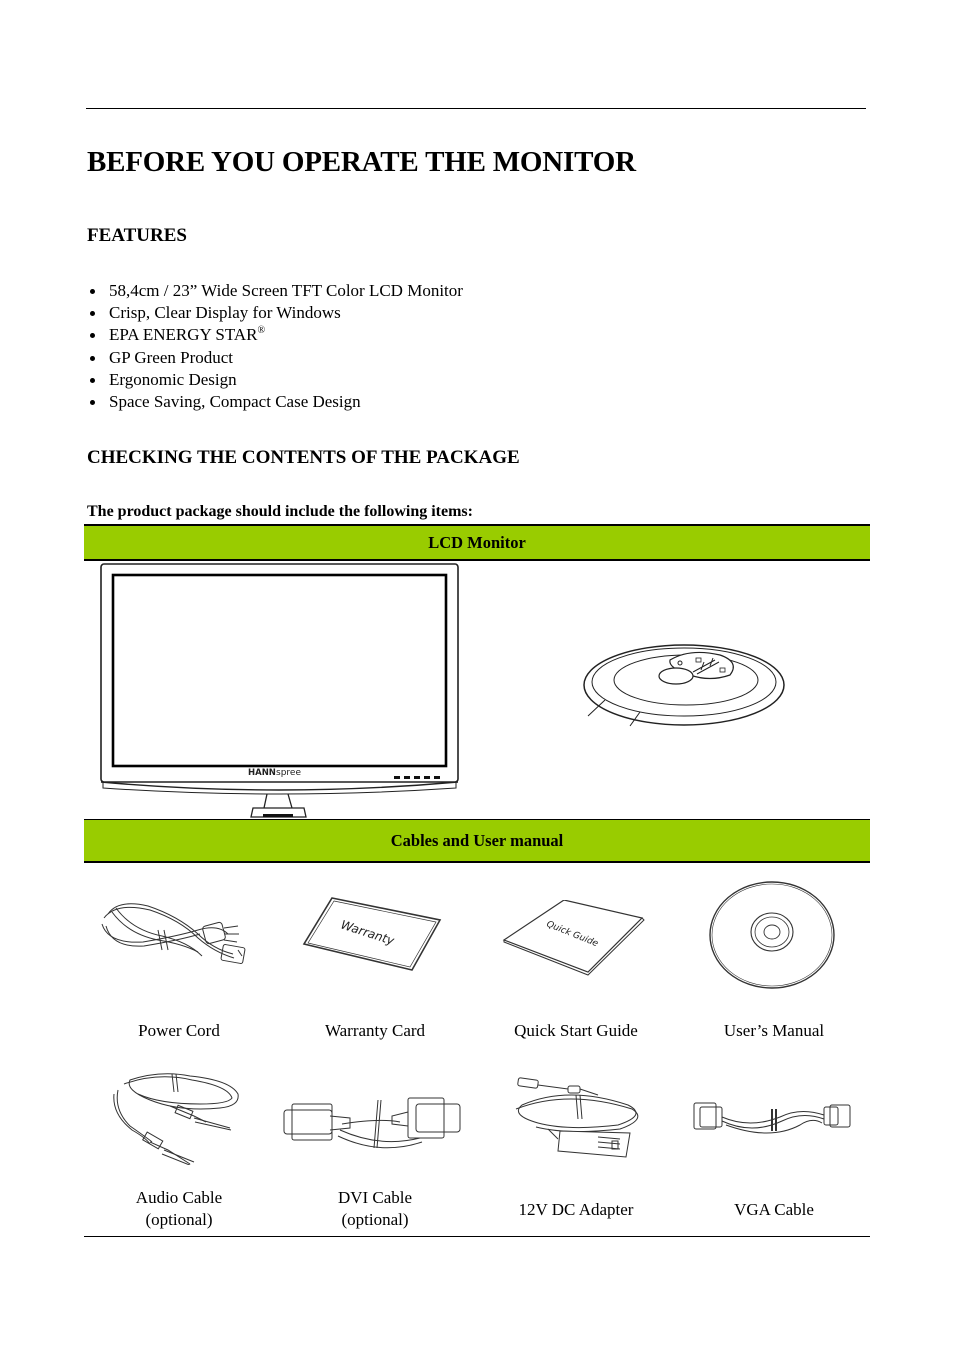 The height and width of the screenshot is (1350, 954). What do you see at coordinates (577, 1117) in the screenshot?
I see `dc-adapter-icon` at bounding box center [577, 1117].